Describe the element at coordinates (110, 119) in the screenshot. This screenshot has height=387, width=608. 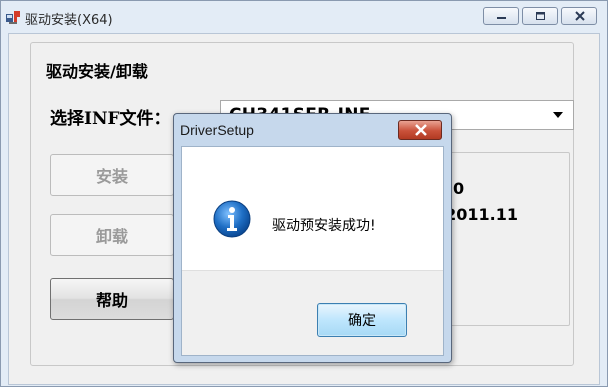
I see `inf-file-label: 选择INF文件：` at that location.